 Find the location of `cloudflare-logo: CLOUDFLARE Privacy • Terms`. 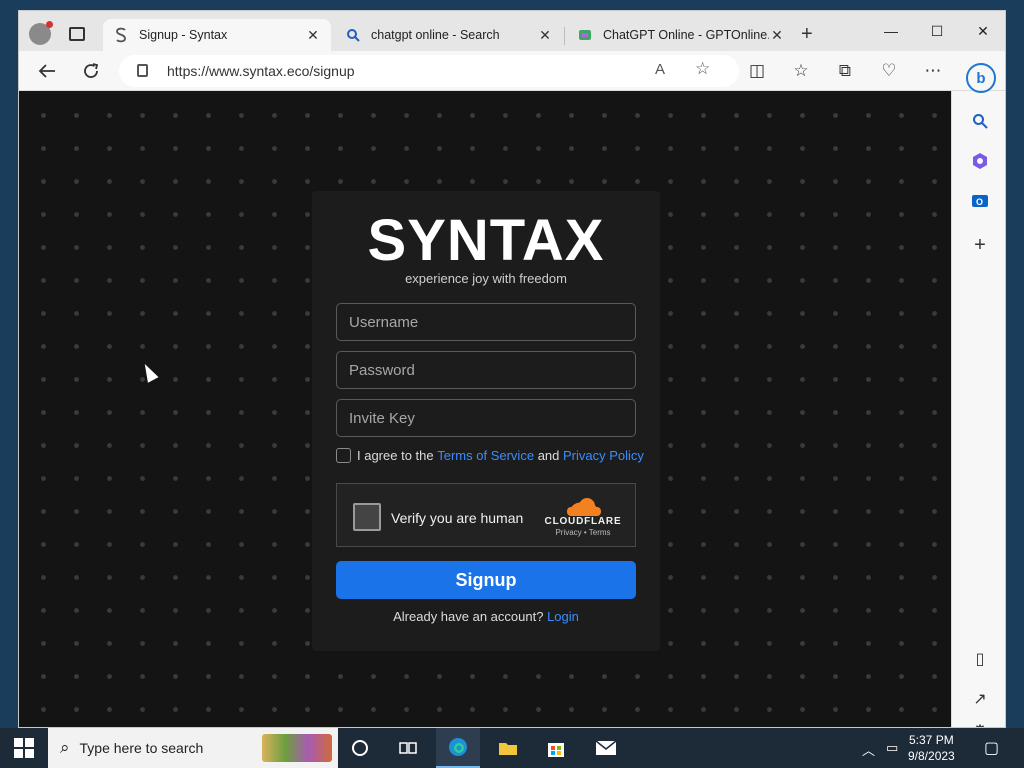

cloudflare-logo: CLOUDFLARE Privacy • Terms is located at coordinates (583, 517).